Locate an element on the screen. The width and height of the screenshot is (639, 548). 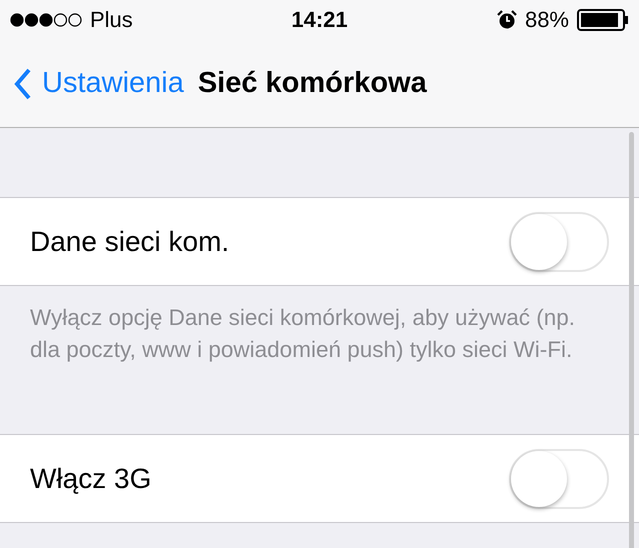
setting-label: Dane sieci kom. is located at coordinates (130, 242).